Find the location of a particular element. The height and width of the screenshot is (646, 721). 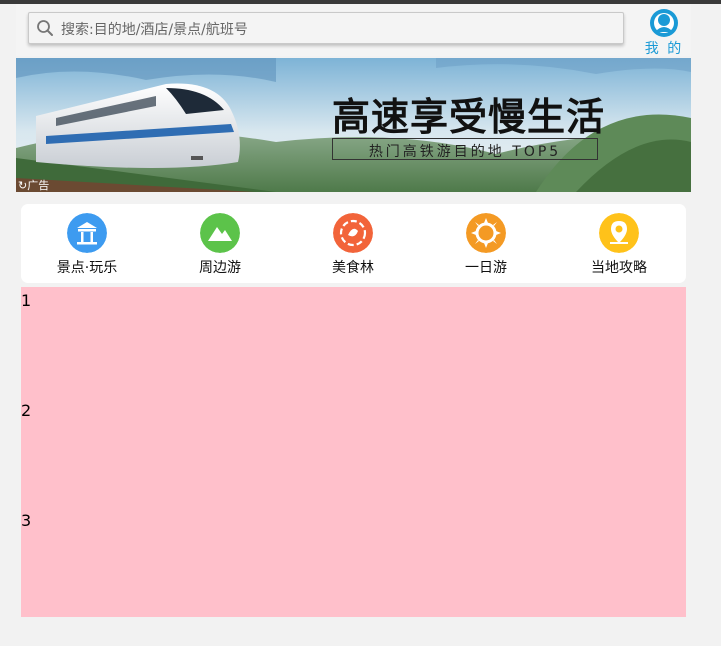

nav-label: 周边游 is located at coordinates (220, 268).